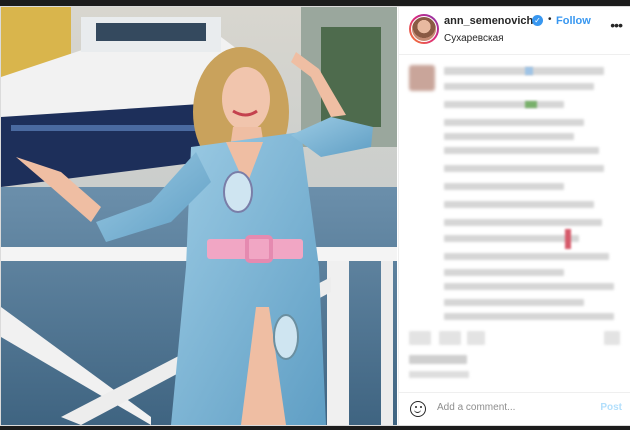 This screenshot has width=630, height=430. I want to click on more-options-icon: •••, so click(616, 25).